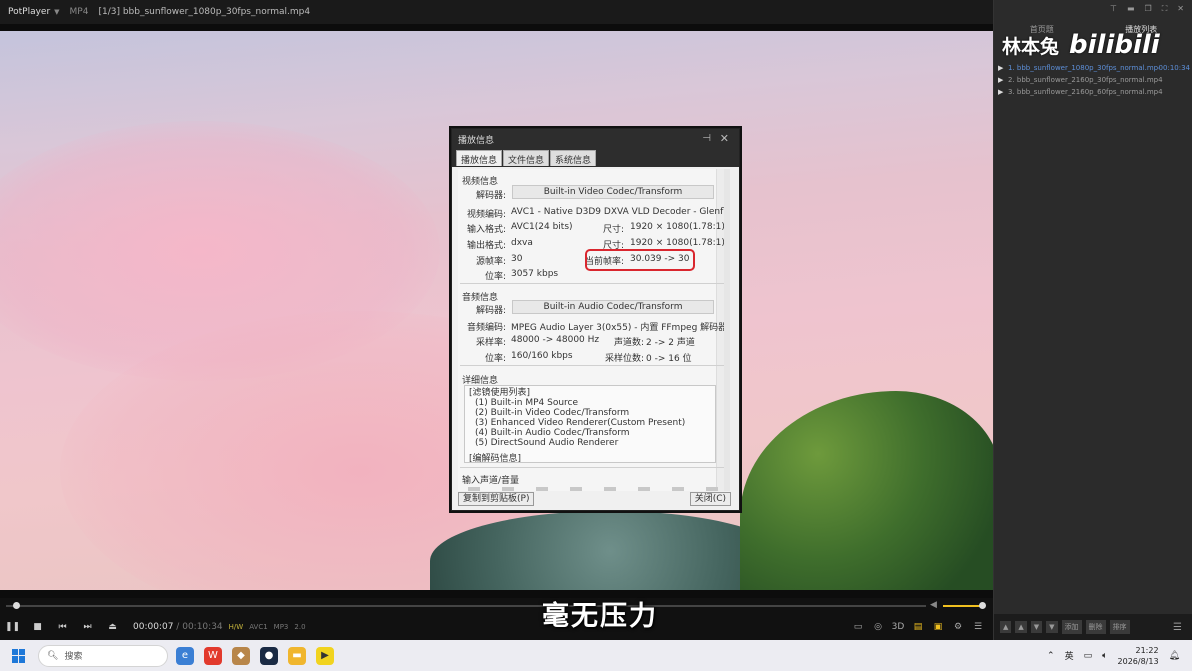  Describe the element at coordinates (1031, 46) in the screenshot. I see `watermark-author: 林本兔` at that location.